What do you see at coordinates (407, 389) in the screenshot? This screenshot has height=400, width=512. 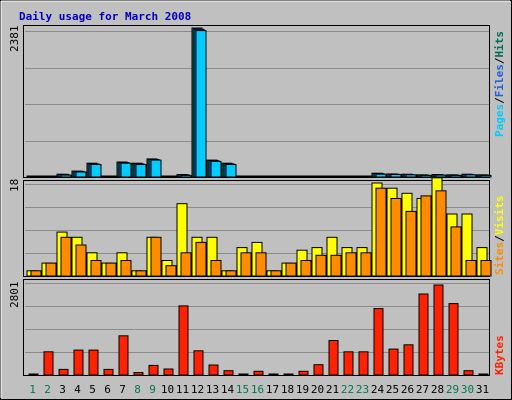 I see `x-tick-label: 26` at bounding box center [407, 389].